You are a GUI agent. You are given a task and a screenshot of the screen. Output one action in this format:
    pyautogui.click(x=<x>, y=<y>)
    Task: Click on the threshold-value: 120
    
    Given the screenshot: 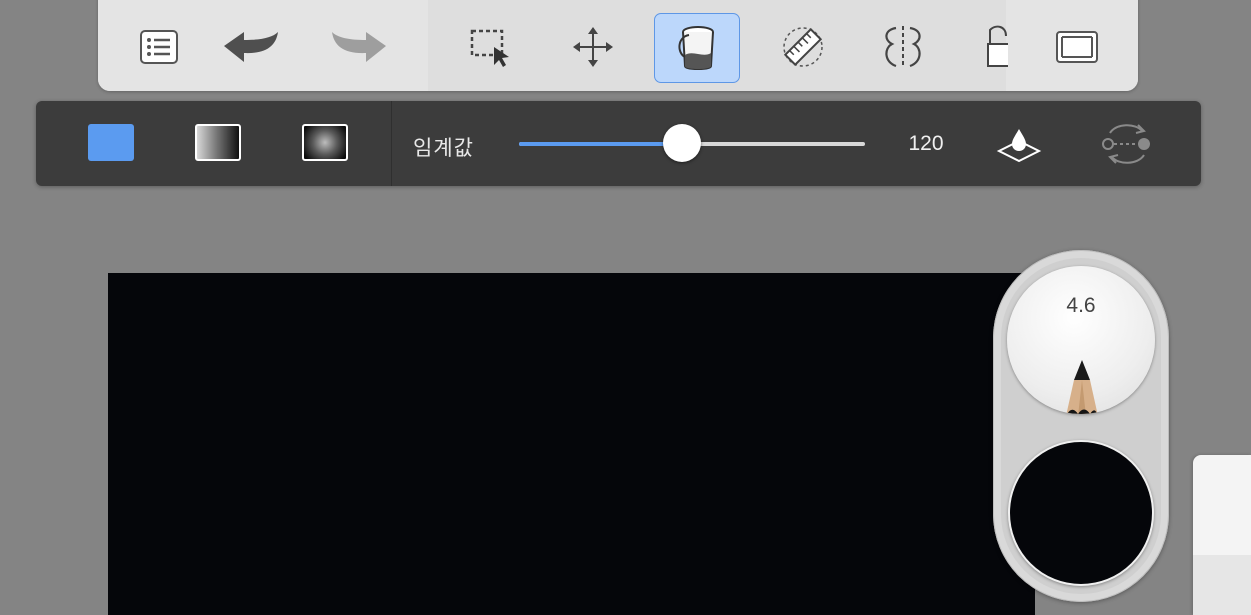 What is the action you would take?
    pyautogui.click(x=926, y=143)
    